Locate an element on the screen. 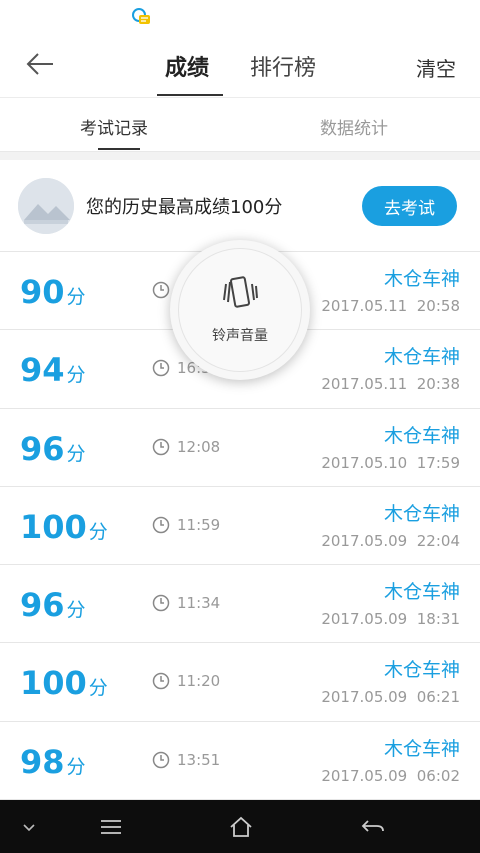  tab-active-indicator is located at coordinates (190, 95).